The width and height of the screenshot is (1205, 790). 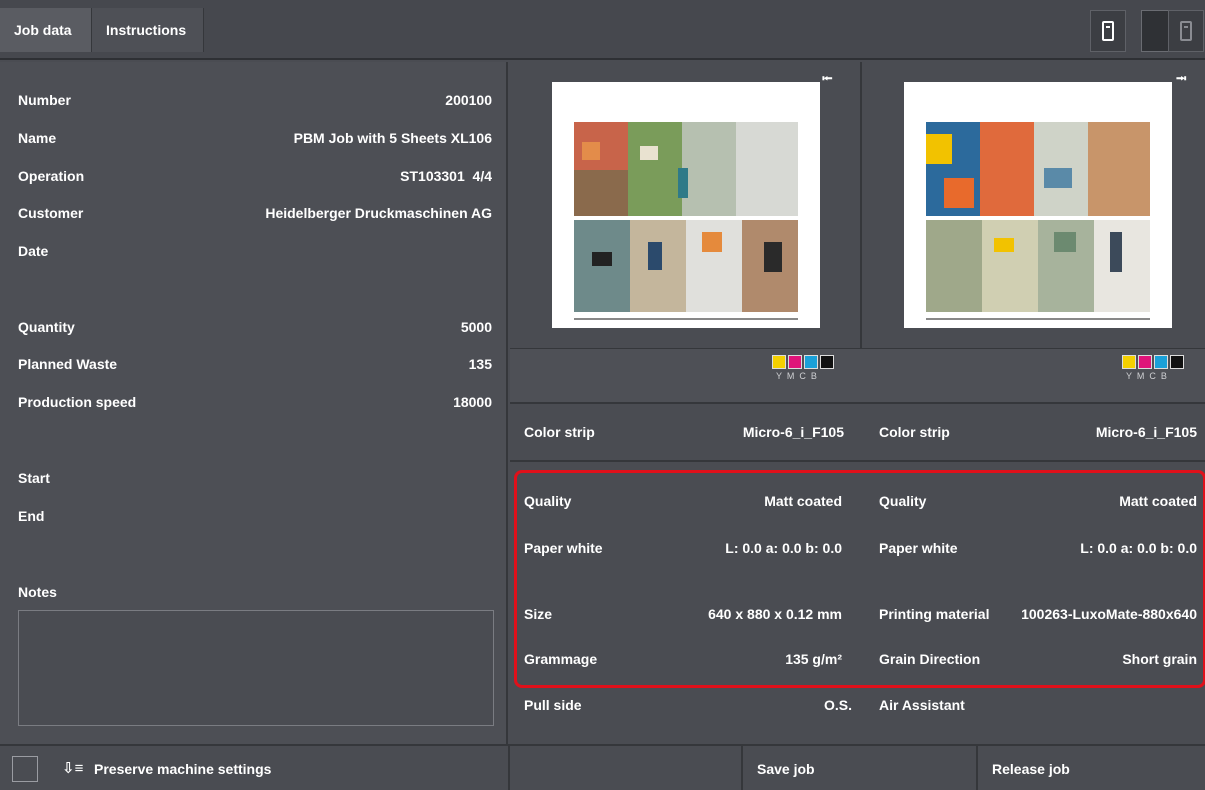 What do you see at coordinates (255, 404) in the screenshot?
I see `production-speed-row: Production speed 18000` at bounding box center [255, 404].